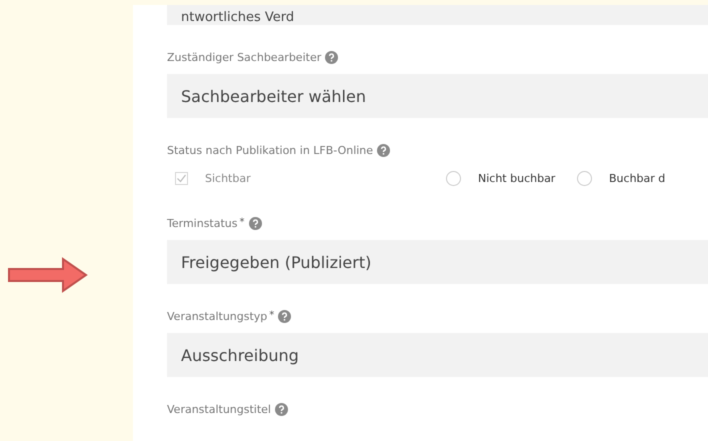 The height and width of the screenshot is (441, 708). Describe the element at coordinates (202, 223) in the screenshot. I see `field-label: Terminstatus` at that location.